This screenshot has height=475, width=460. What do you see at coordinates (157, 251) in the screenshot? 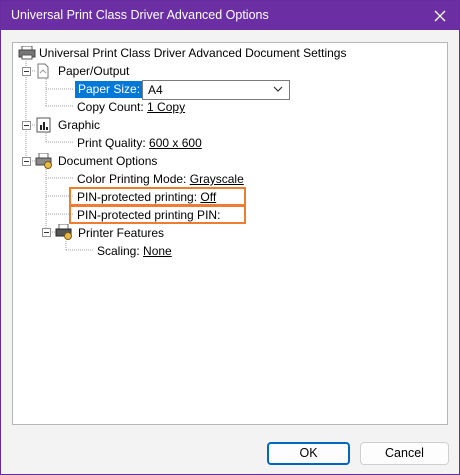
I see `scaling-value: None` at bounding box center [157, 251].